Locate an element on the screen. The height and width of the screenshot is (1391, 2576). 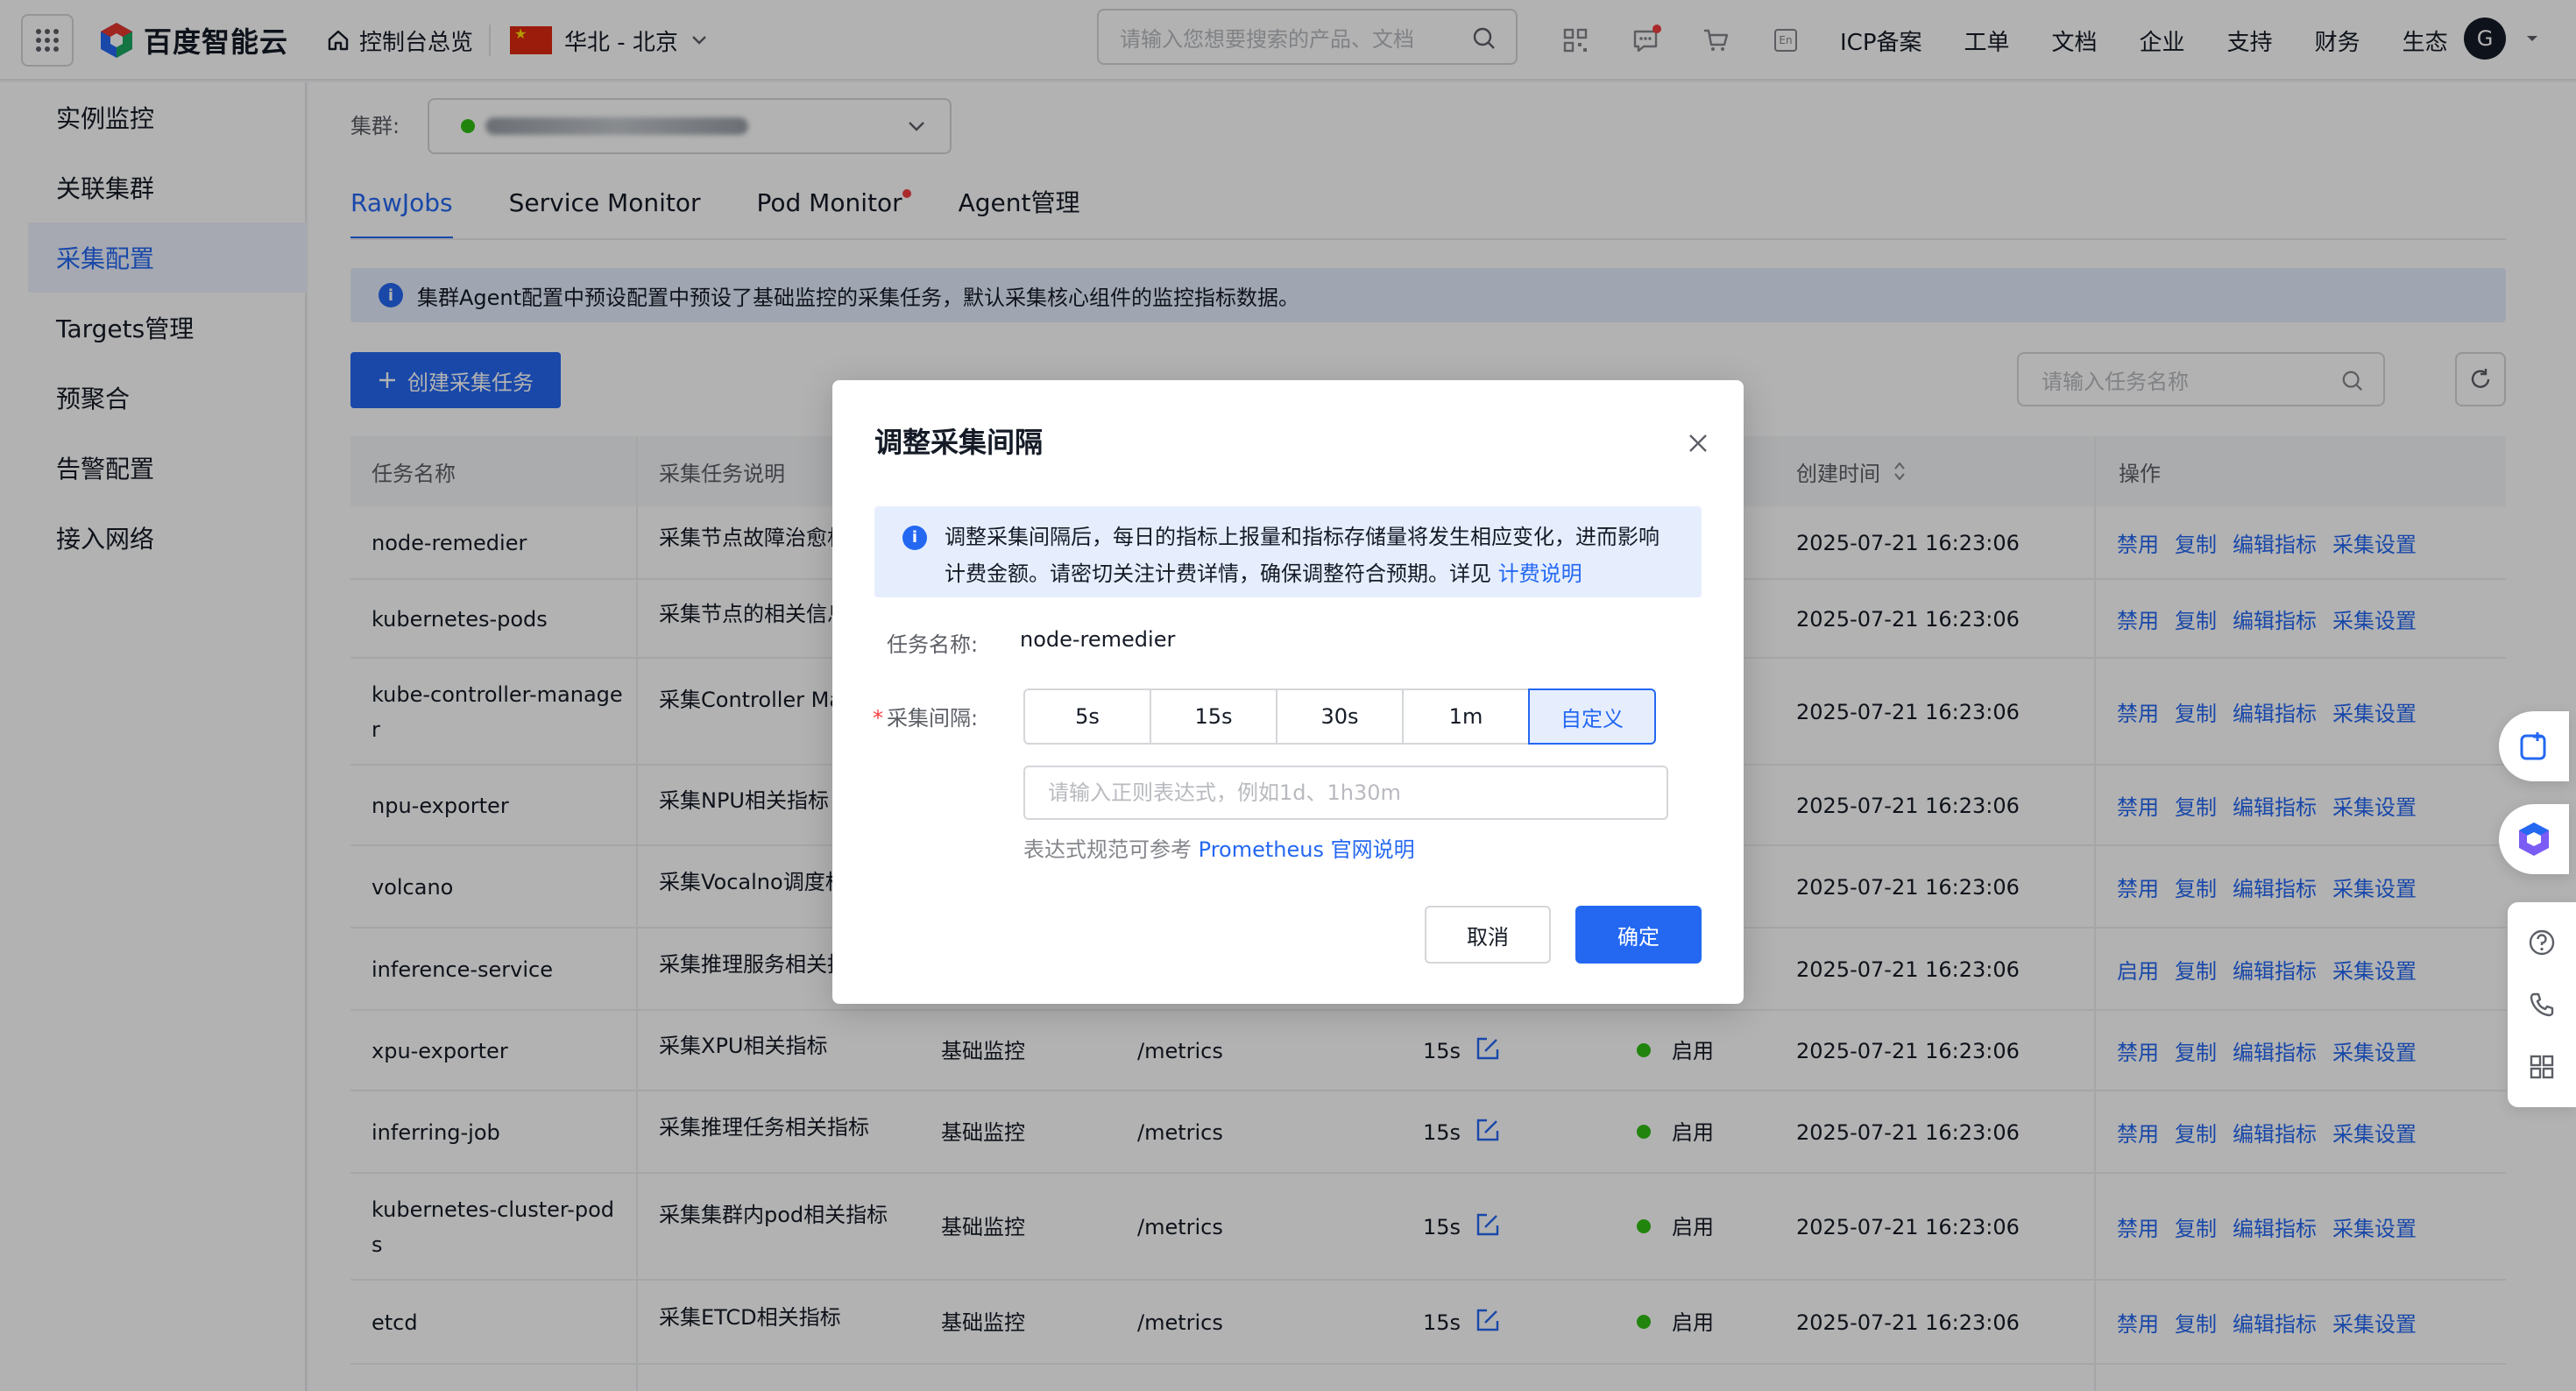
task-name-value: node-remedier is located at coordinates (1098, 639).